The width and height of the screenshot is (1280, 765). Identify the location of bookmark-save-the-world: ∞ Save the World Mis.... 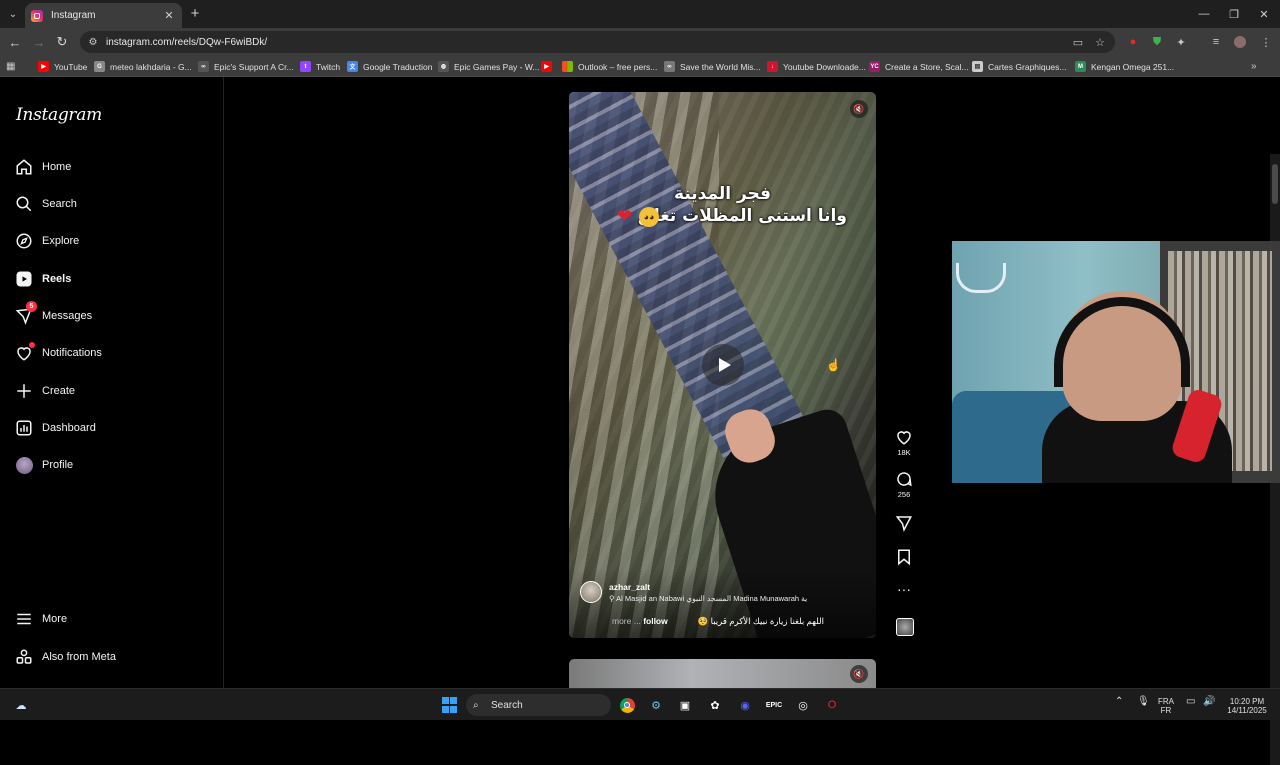
(712, 66).